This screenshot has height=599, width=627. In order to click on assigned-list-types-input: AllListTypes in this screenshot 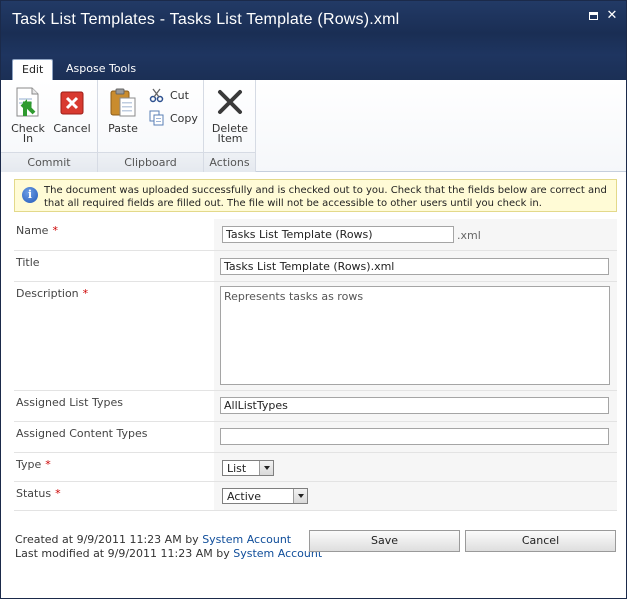, I will do `click(414, 405)`.